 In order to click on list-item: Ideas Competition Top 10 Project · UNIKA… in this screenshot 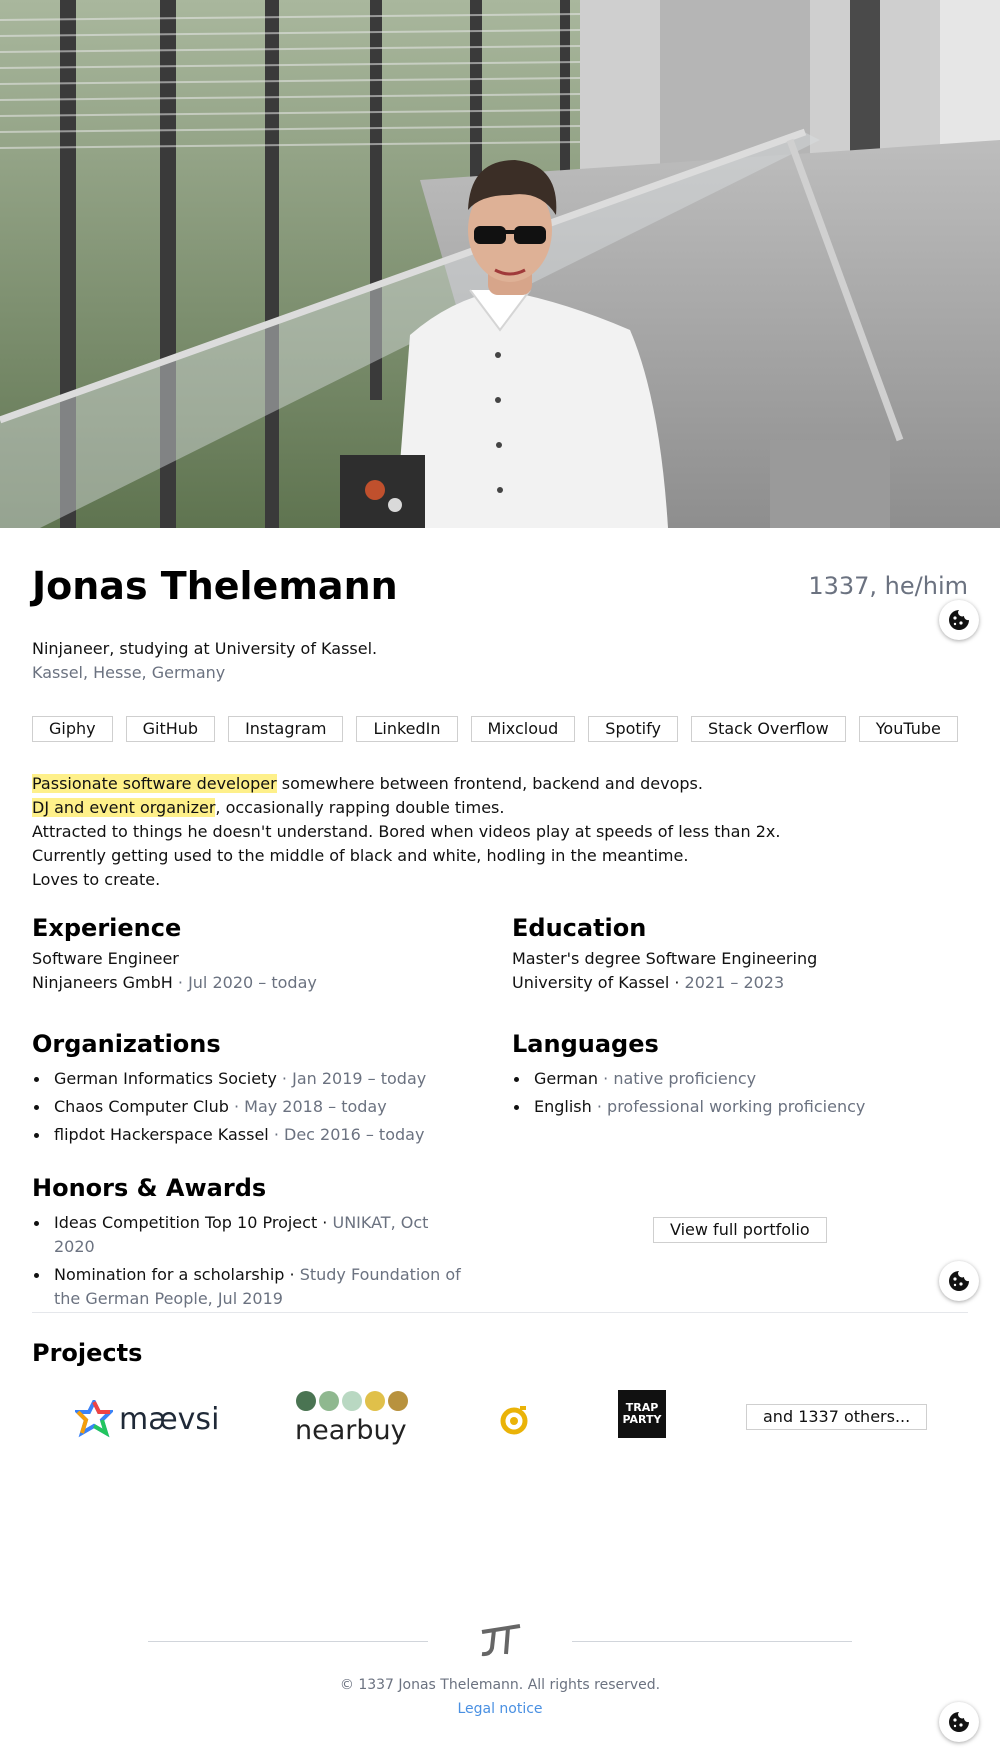, I will do `click(252, 1235)`.